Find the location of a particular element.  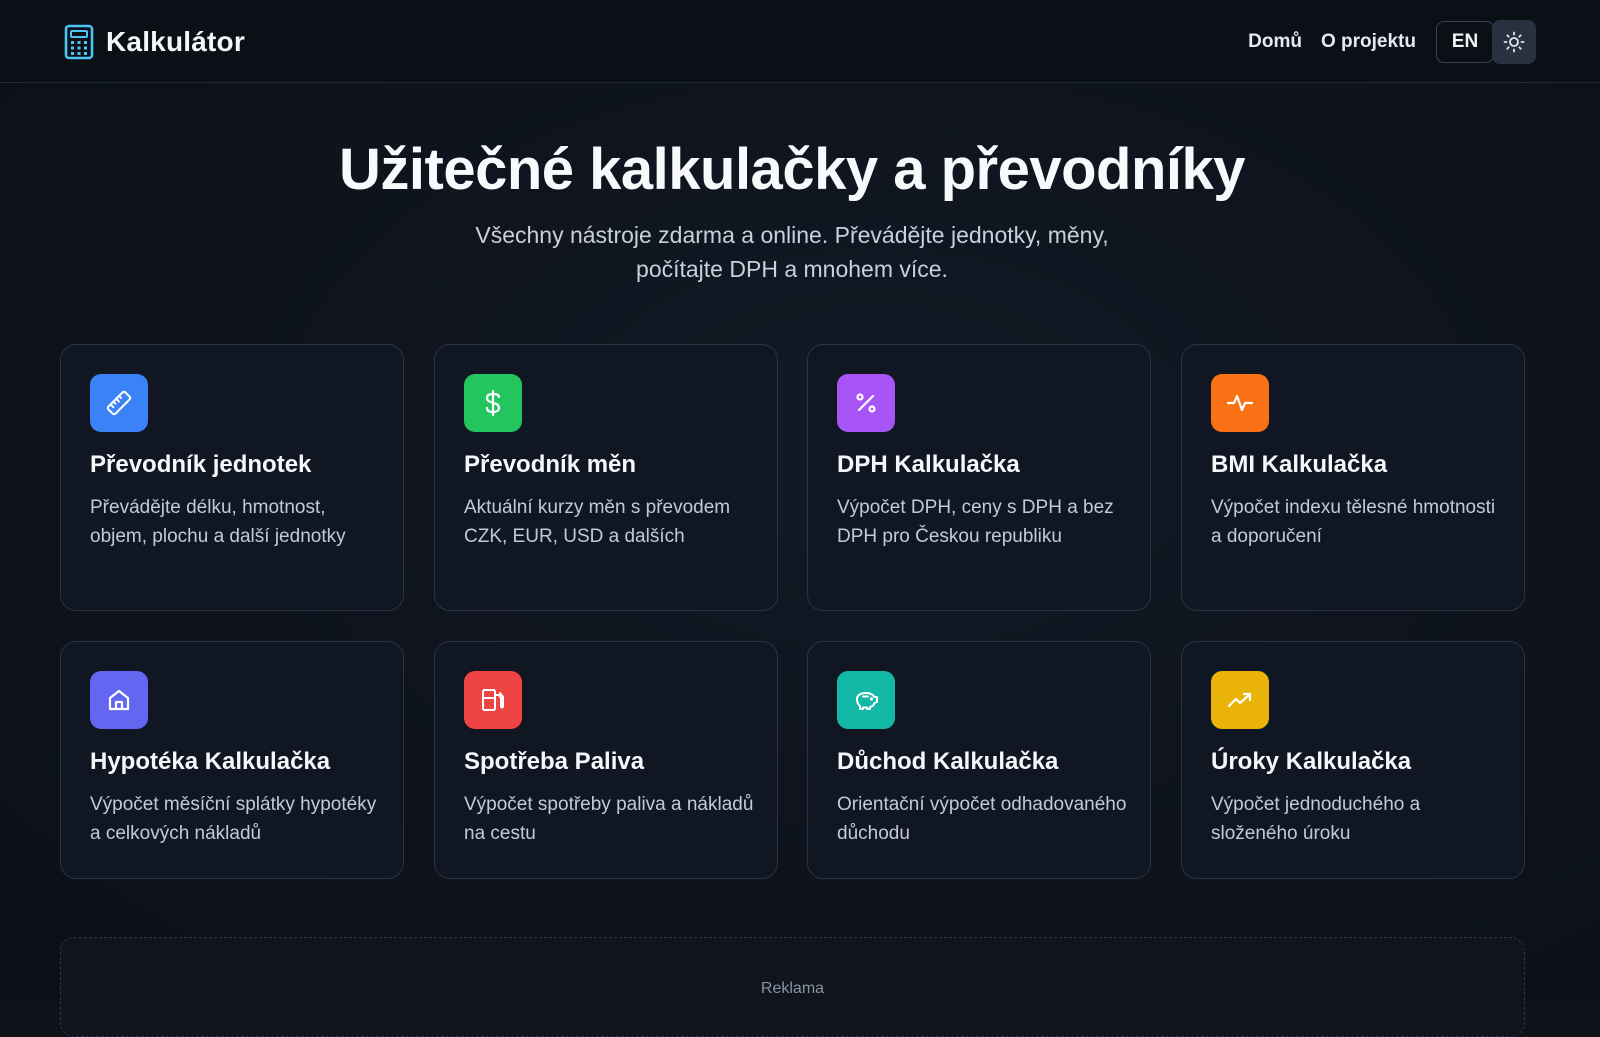

ad-placeholder: Reklama is located at coordinates (792, 987).